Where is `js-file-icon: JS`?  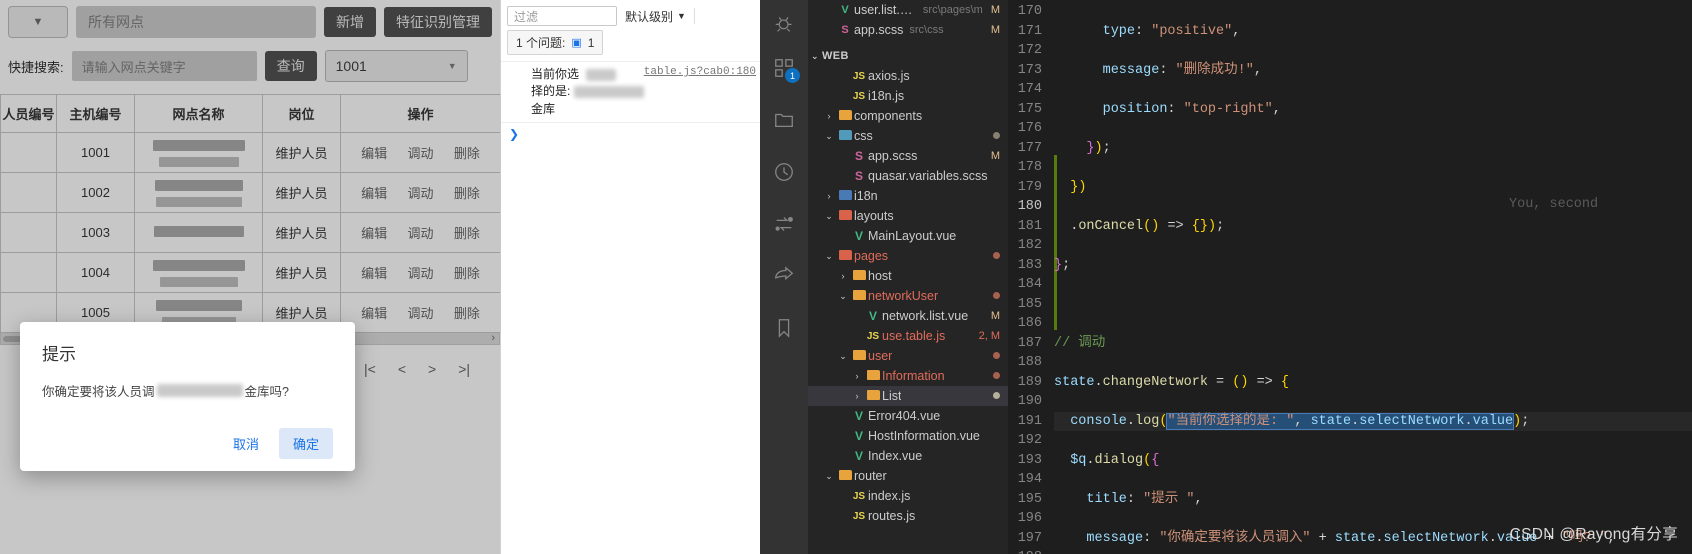 js-file-icon: JS is located at coordinates (873, 336).